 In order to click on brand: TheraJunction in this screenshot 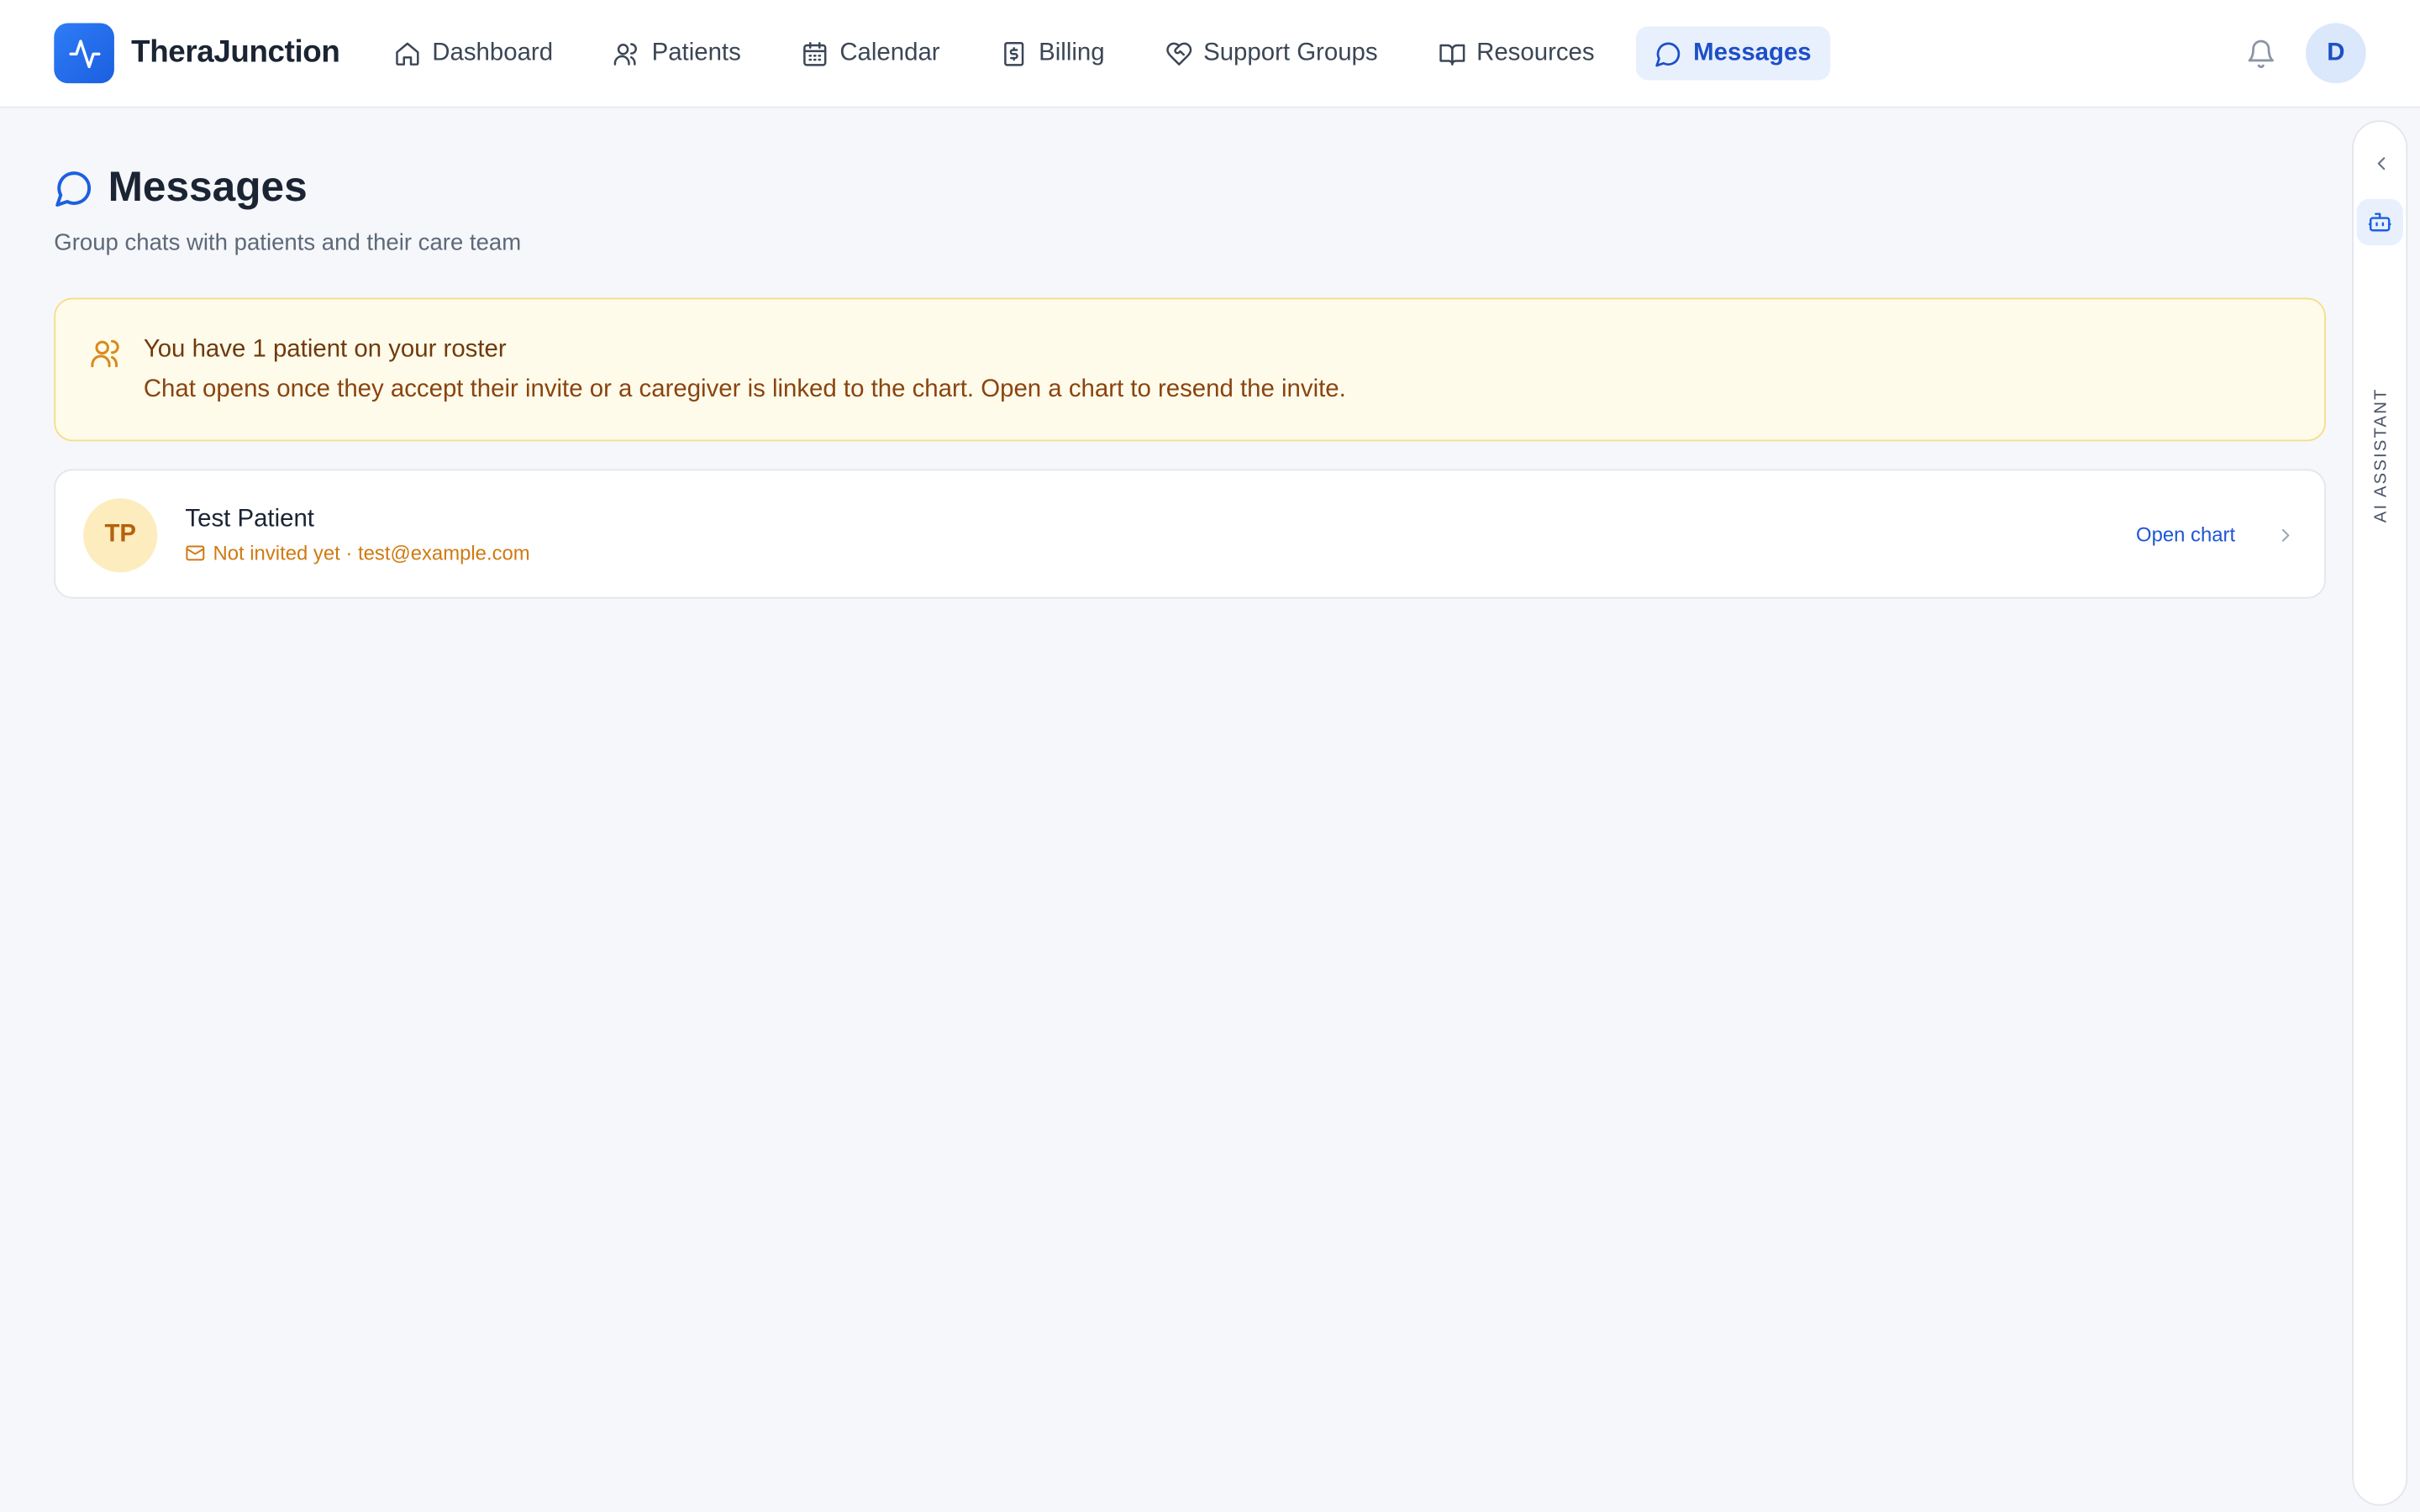, I will do `click(197, 53)`.